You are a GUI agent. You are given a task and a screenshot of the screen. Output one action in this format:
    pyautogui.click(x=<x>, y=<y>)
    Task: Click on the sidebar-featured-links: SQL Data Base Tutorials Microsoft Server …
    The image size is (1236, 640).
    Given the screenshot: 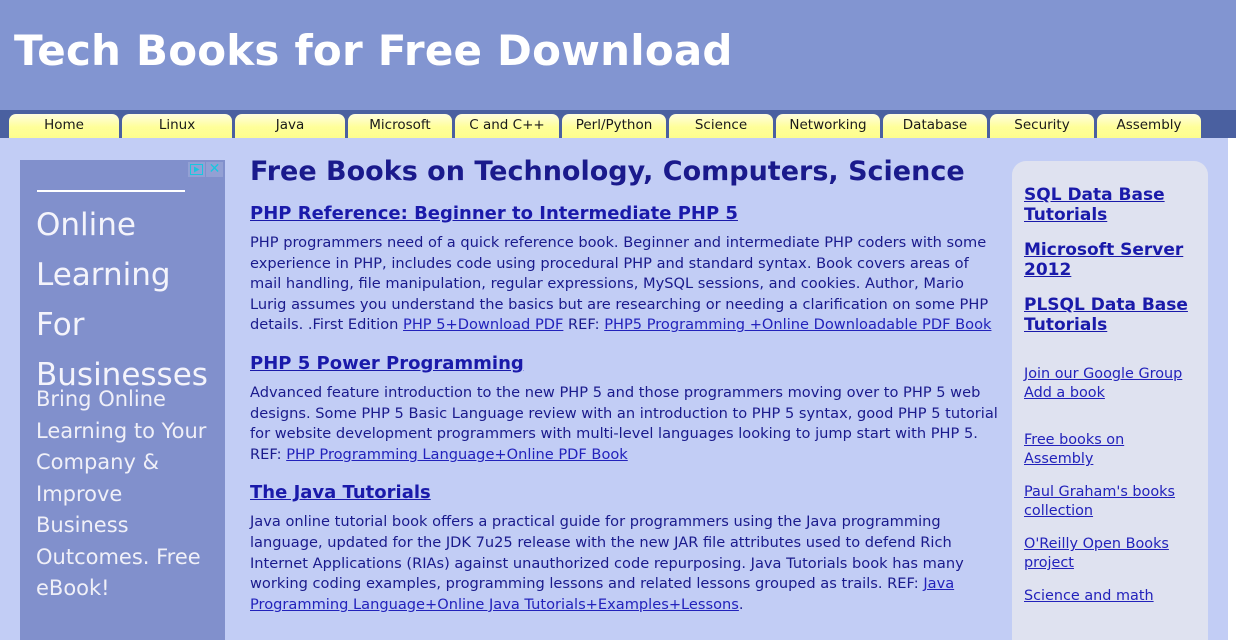 What is the action you would take?
    pyautogui.click(x=1110, y=260)
    